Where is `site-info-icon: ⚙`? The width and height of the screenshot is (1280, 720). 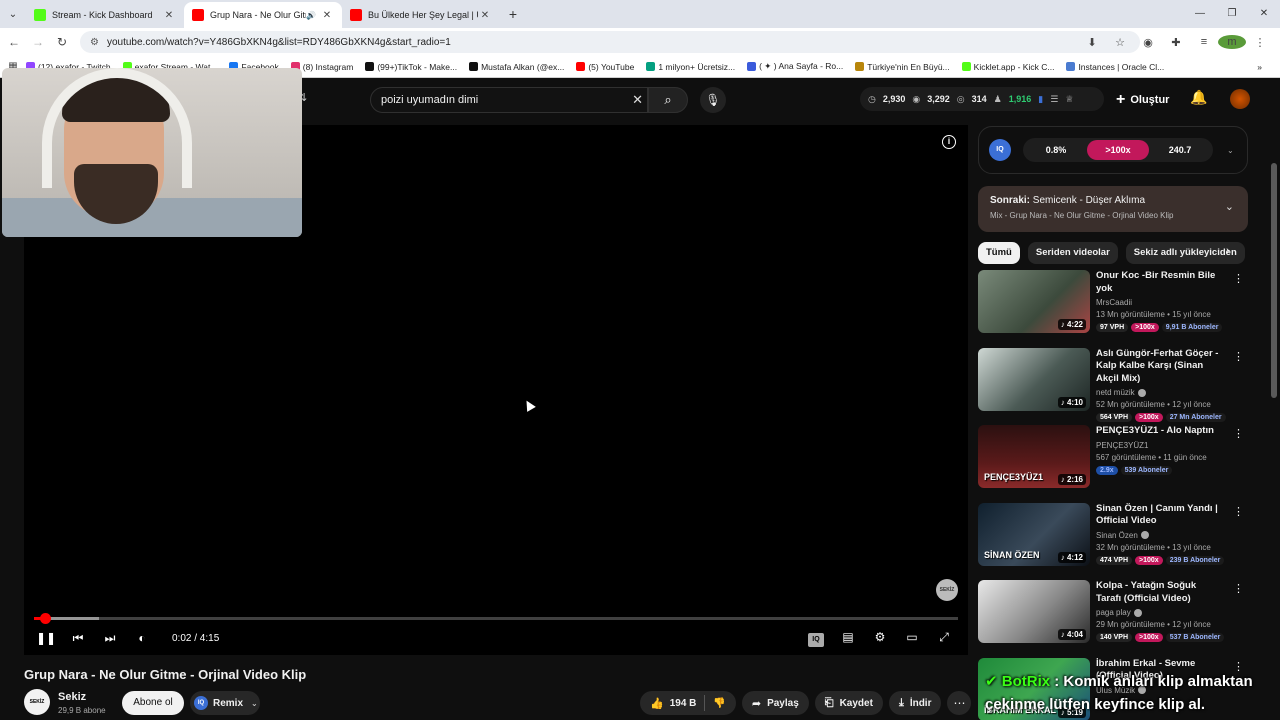
site-info-icon: ⚙ is located at coordinates (94, 42).